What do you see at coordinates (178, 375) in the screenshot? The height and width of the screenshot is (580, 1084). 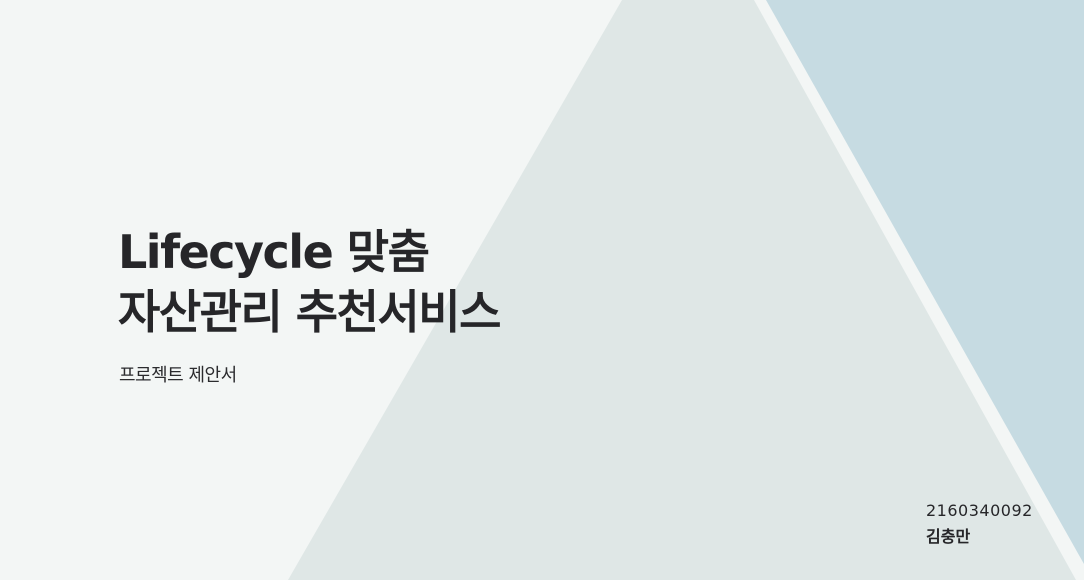 I see `slide-subtitle: 프로젝트 제안서` at bounding box center [178, 375].